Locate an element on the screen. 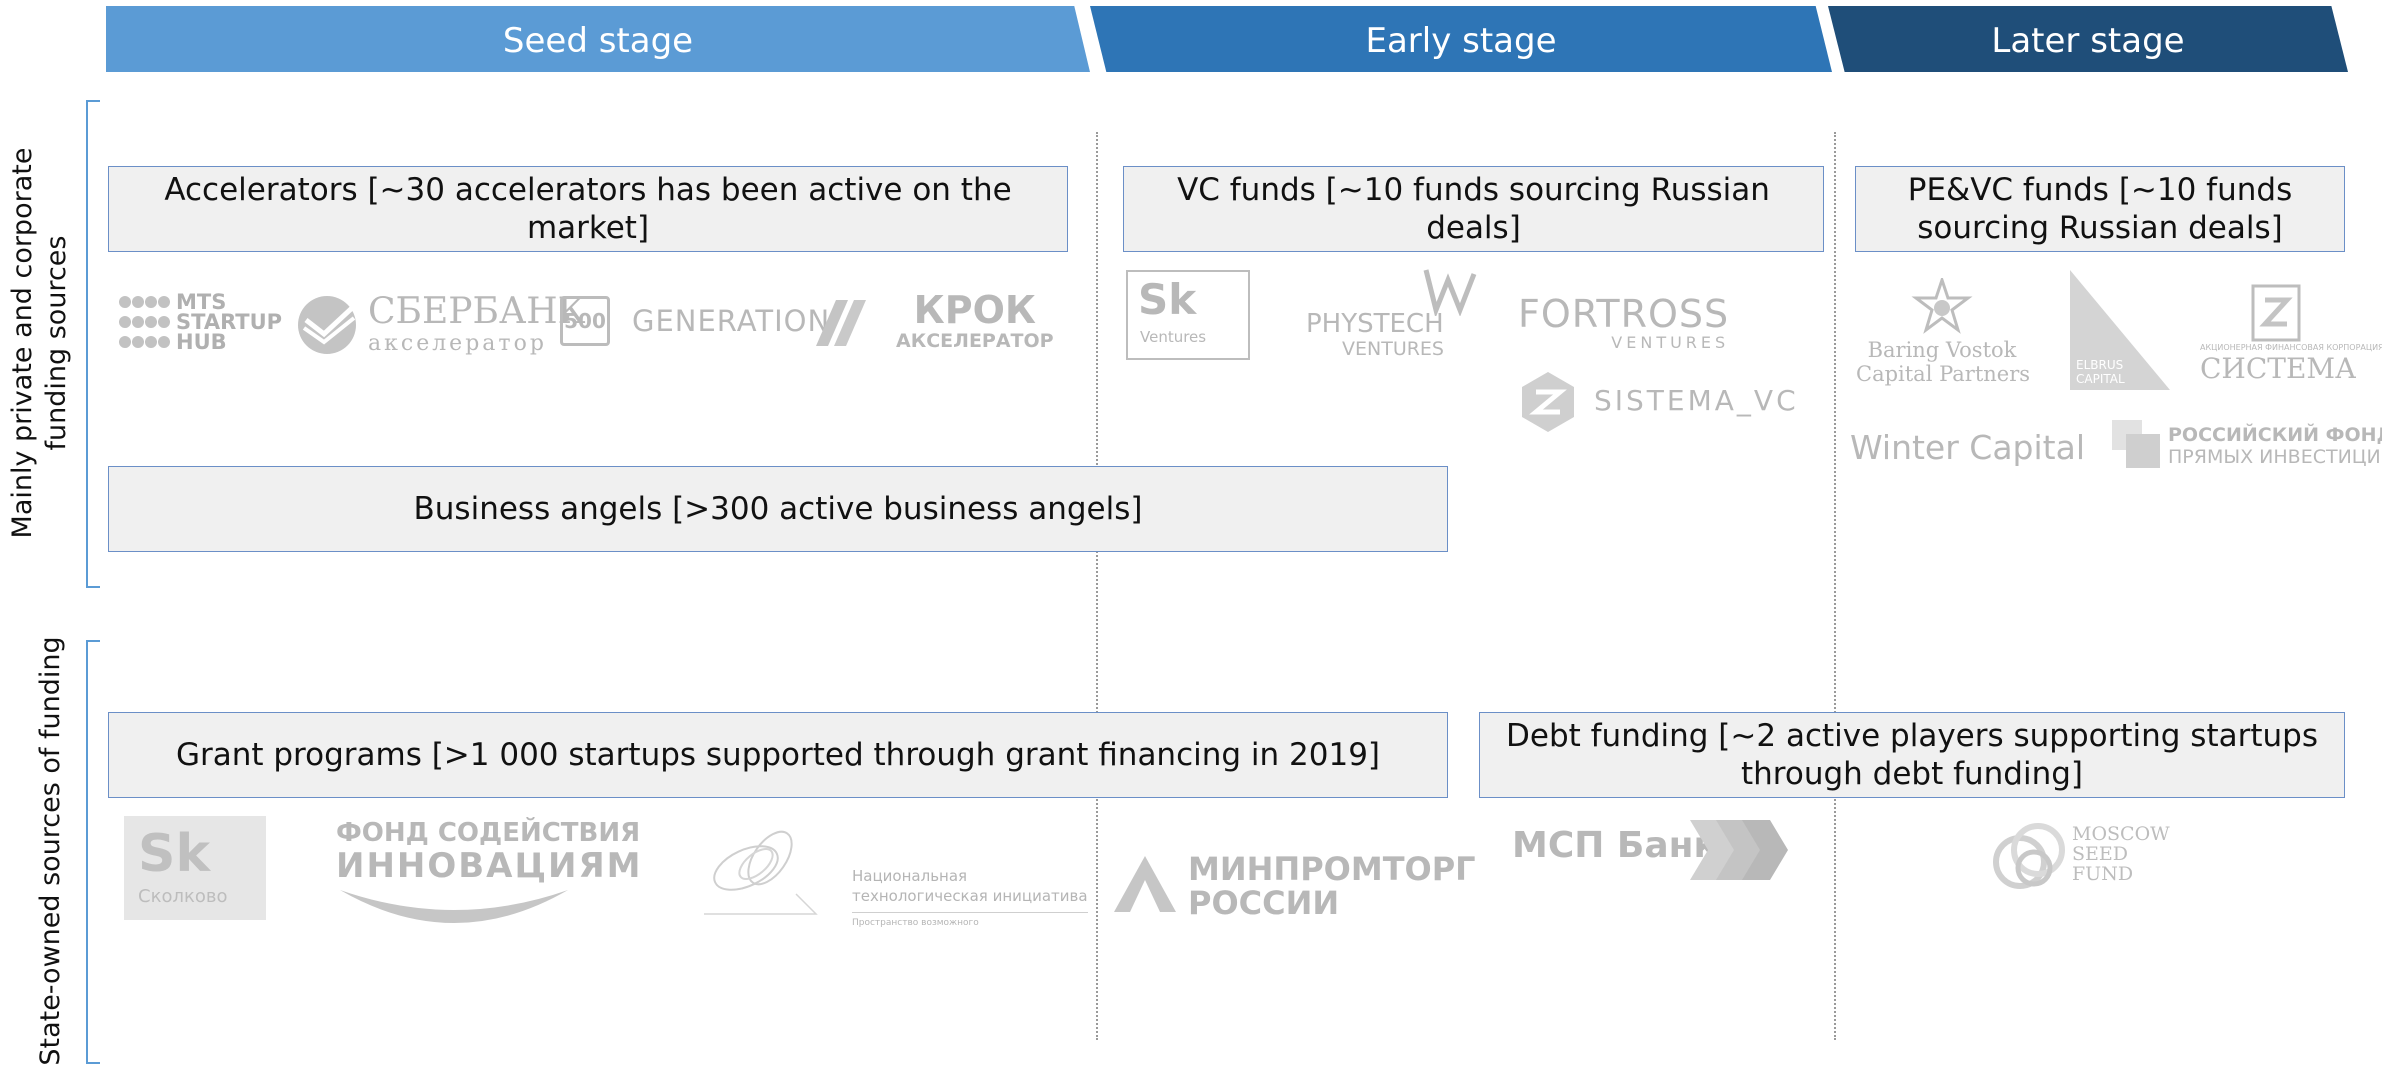 This screenshot has width=2382, height=1071. moscow-seed-fund-knot-icon is located at coordinates (2029, 856).